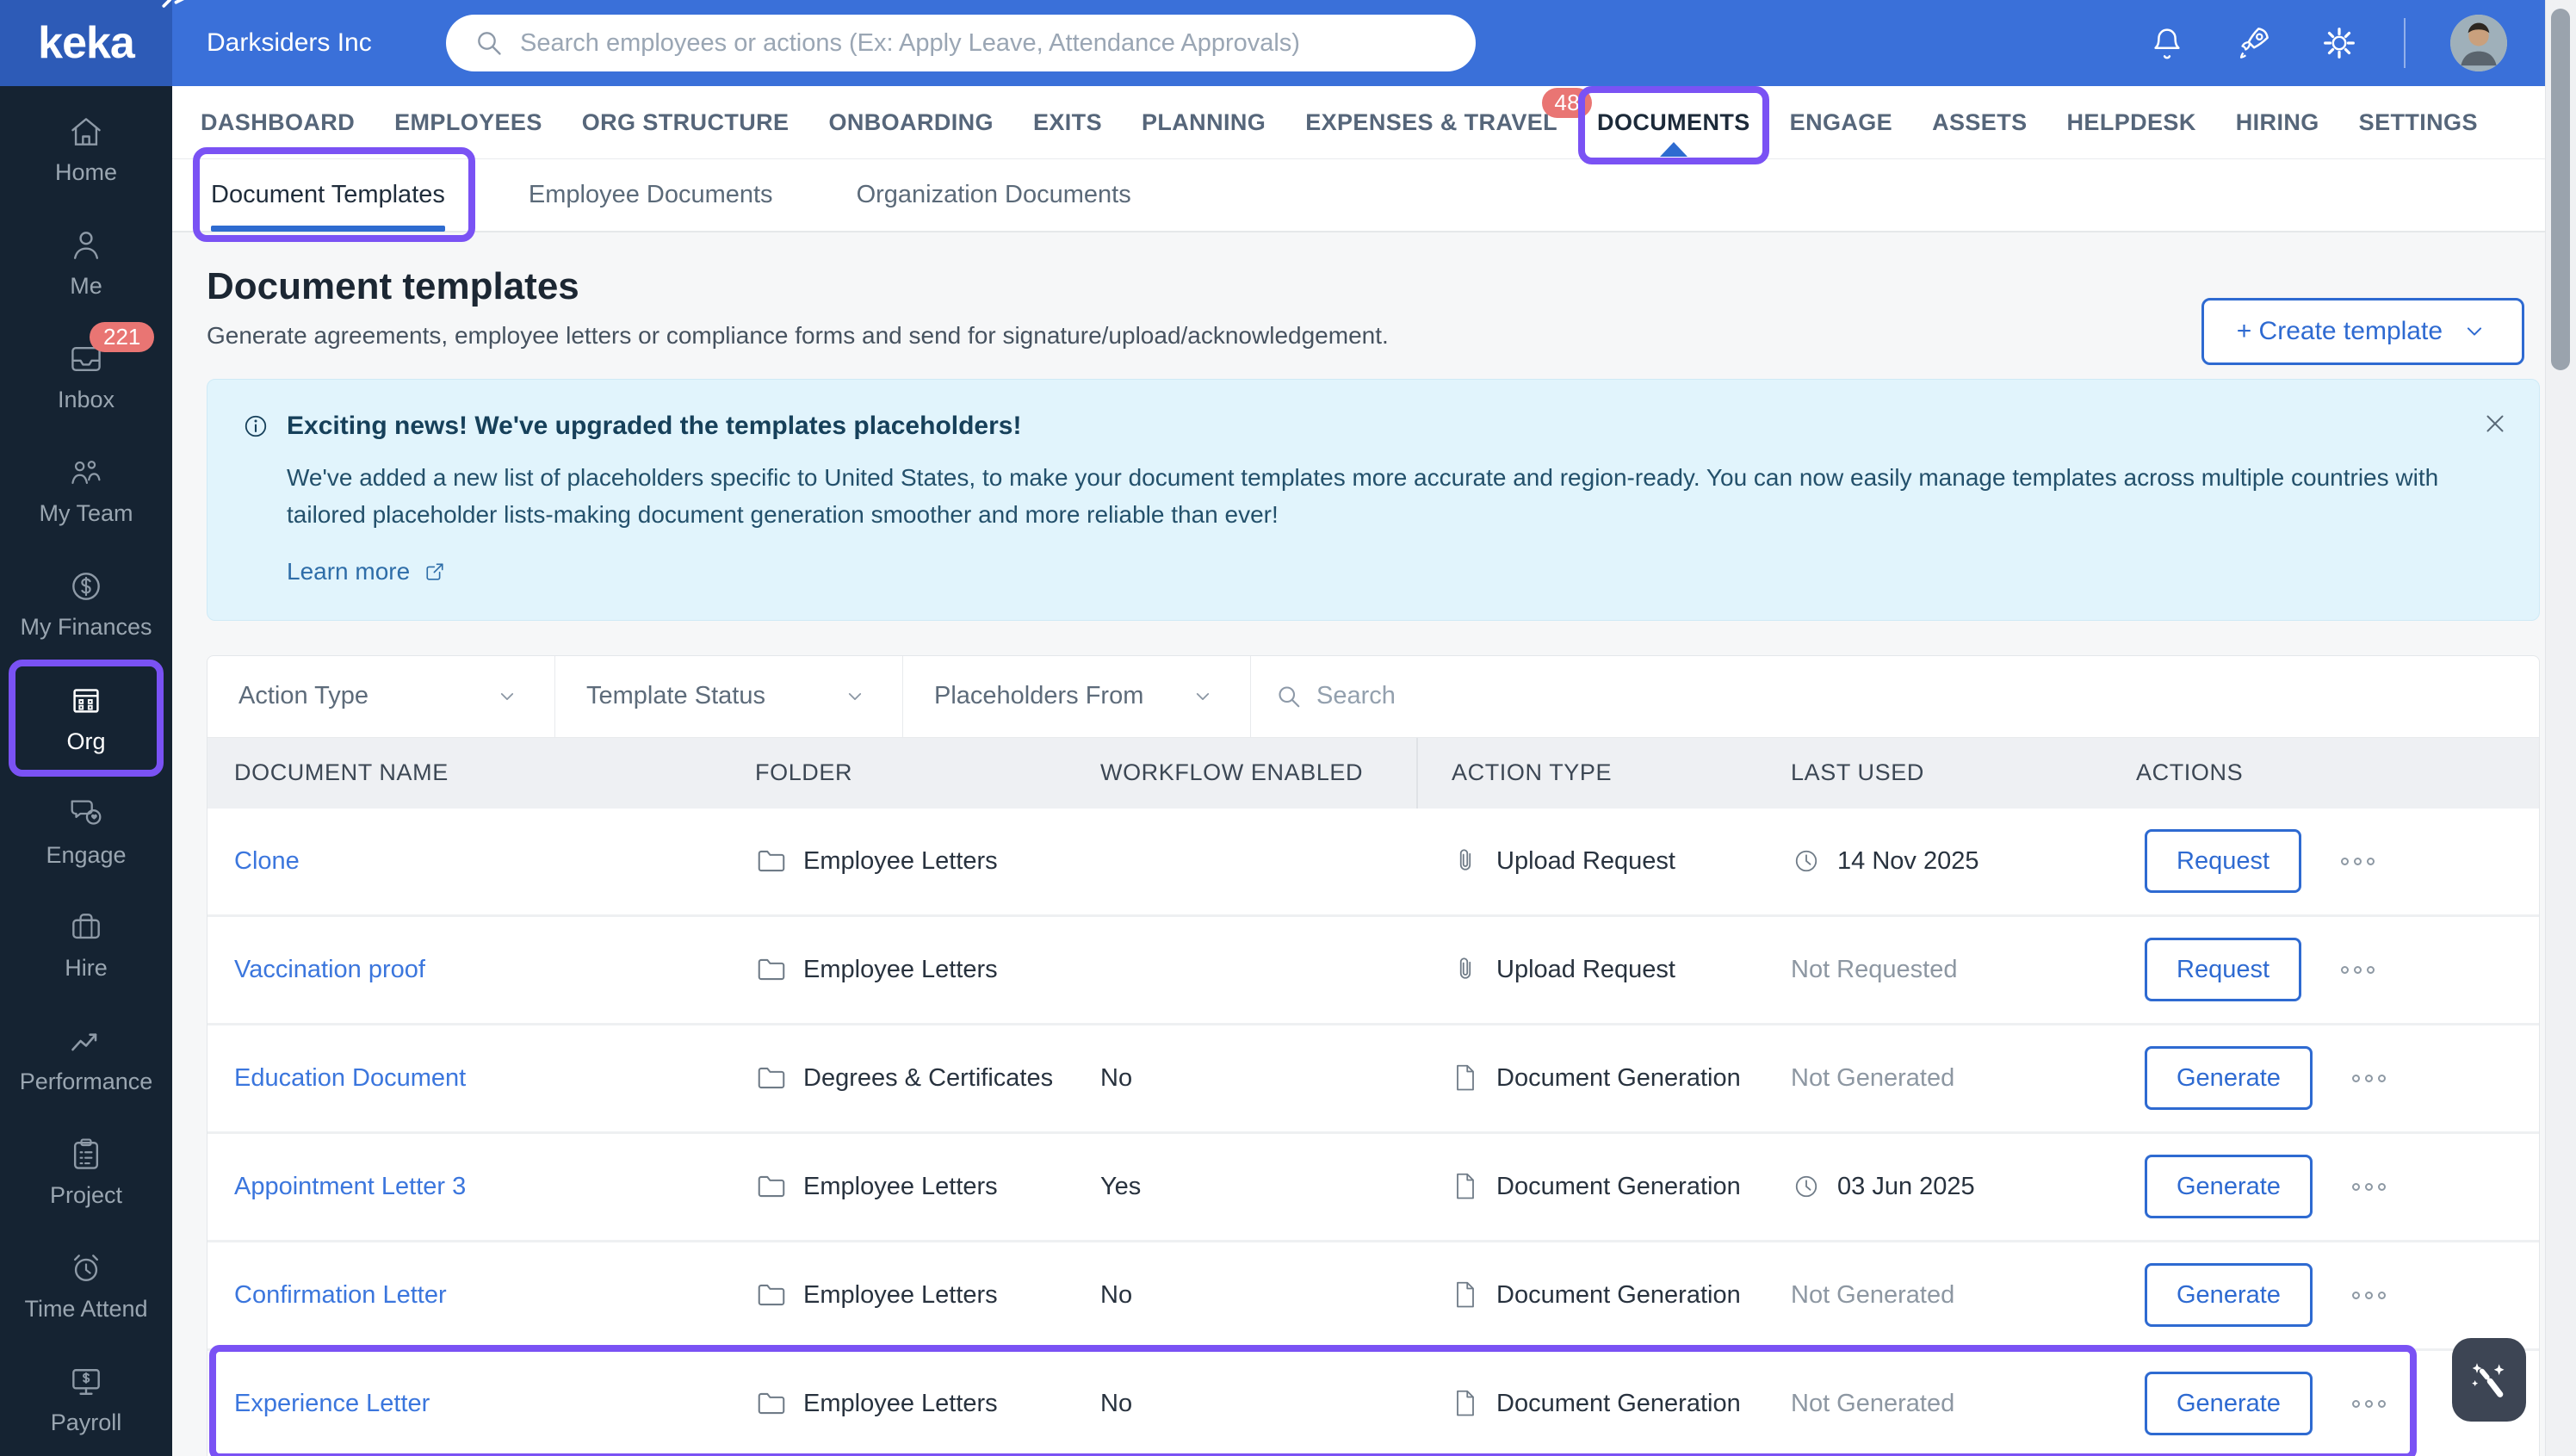 Image resolution: width=2576 pixels, height=1456 pixels. What do you see at coordinates (86, 246) in the screenshot?
I see `person-icon` at bounding box center [86, 246].